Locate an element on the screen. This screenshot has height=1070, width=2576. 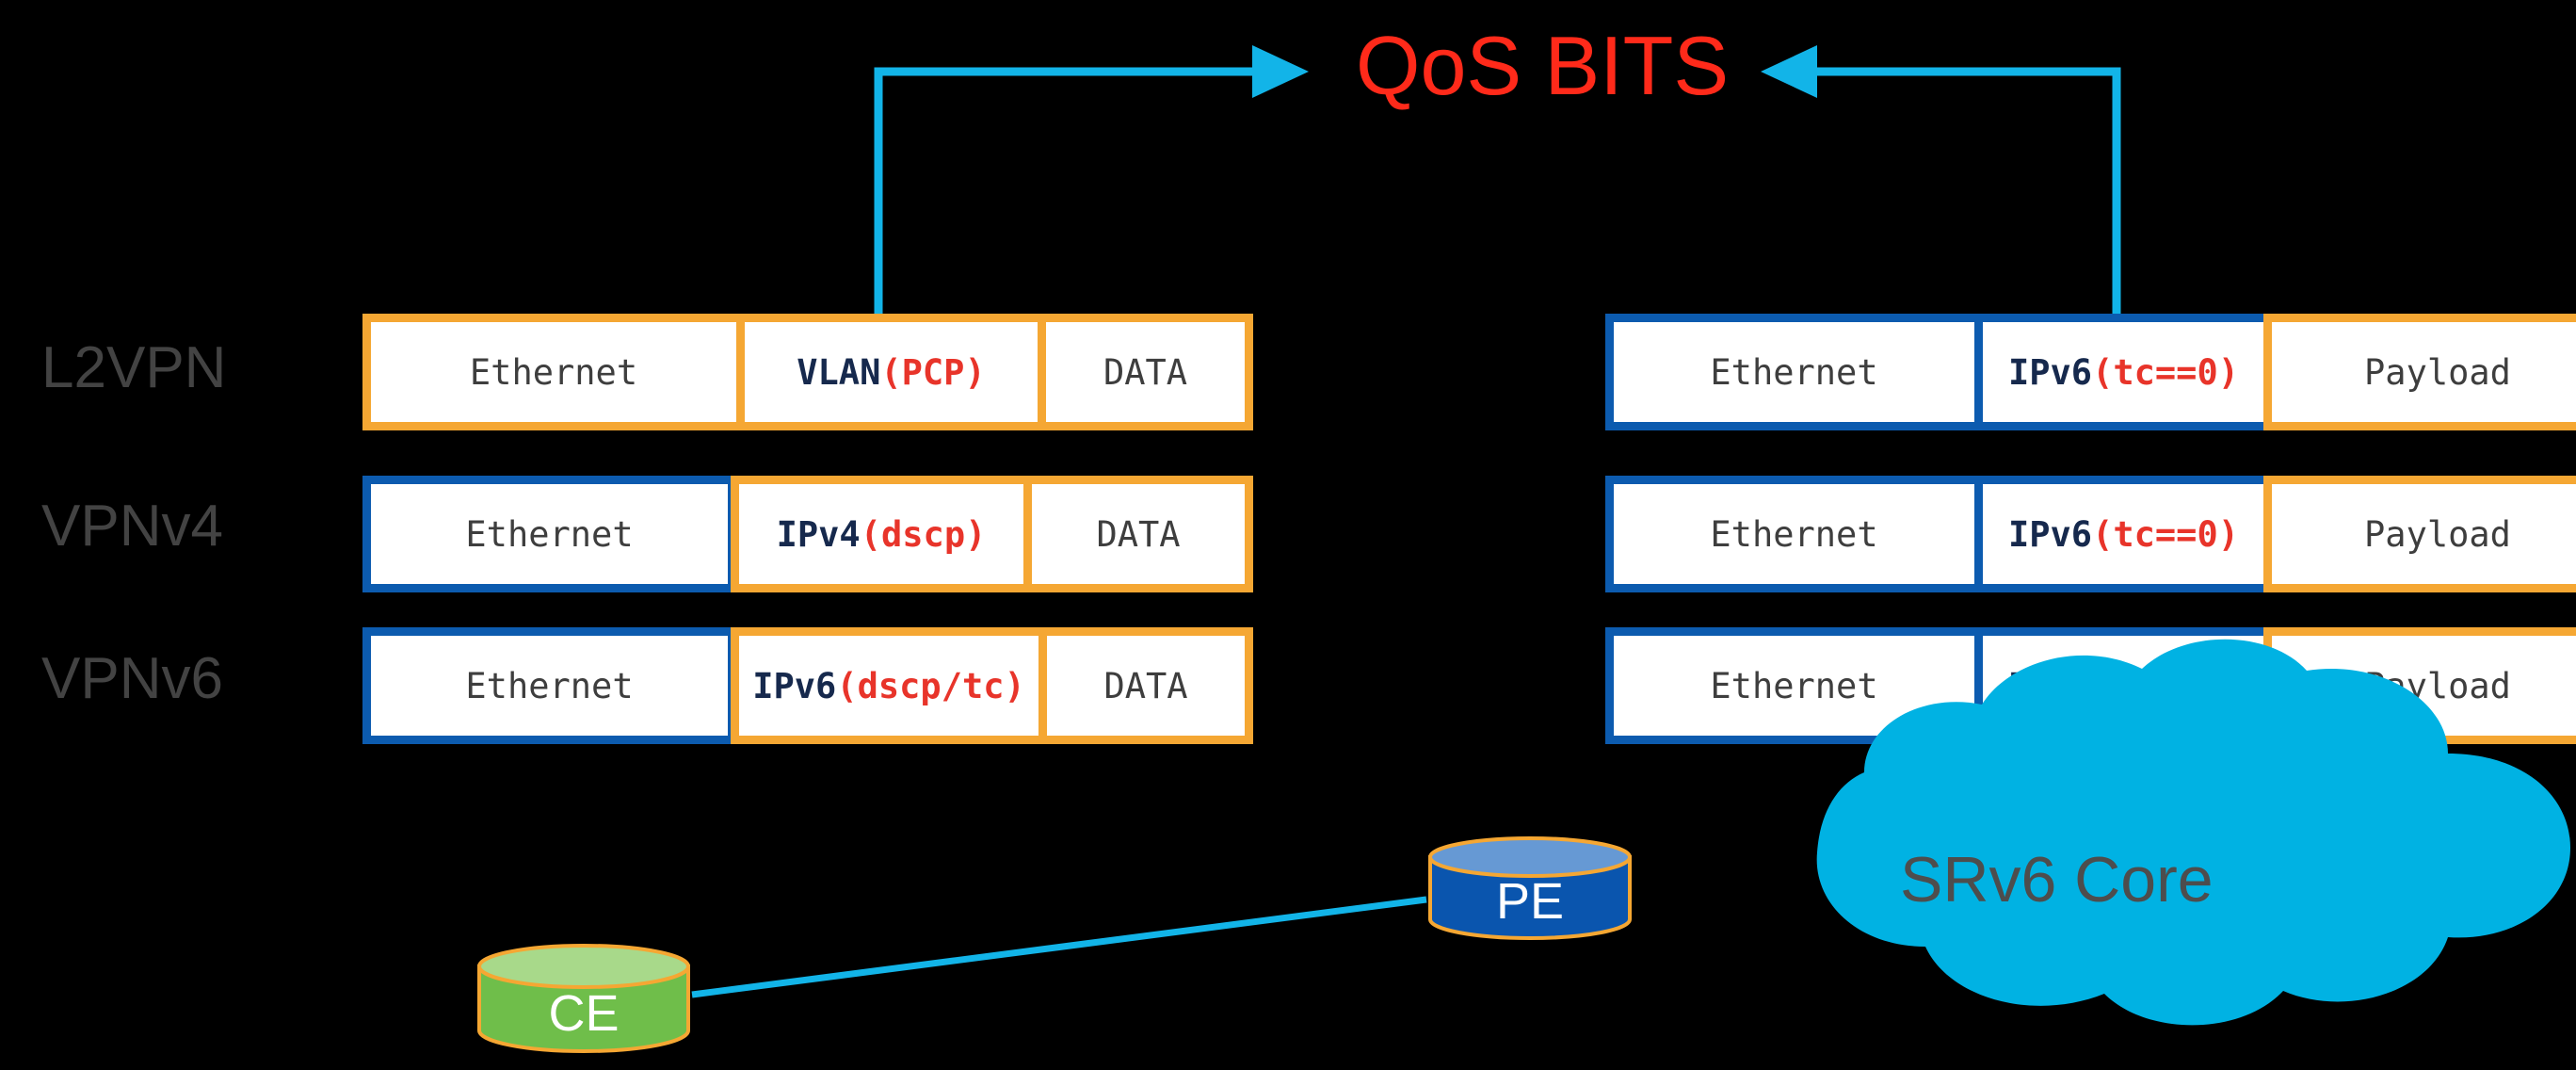
right-l2vpn-cell-payload: Payload is located at coordinates (2424, 372).